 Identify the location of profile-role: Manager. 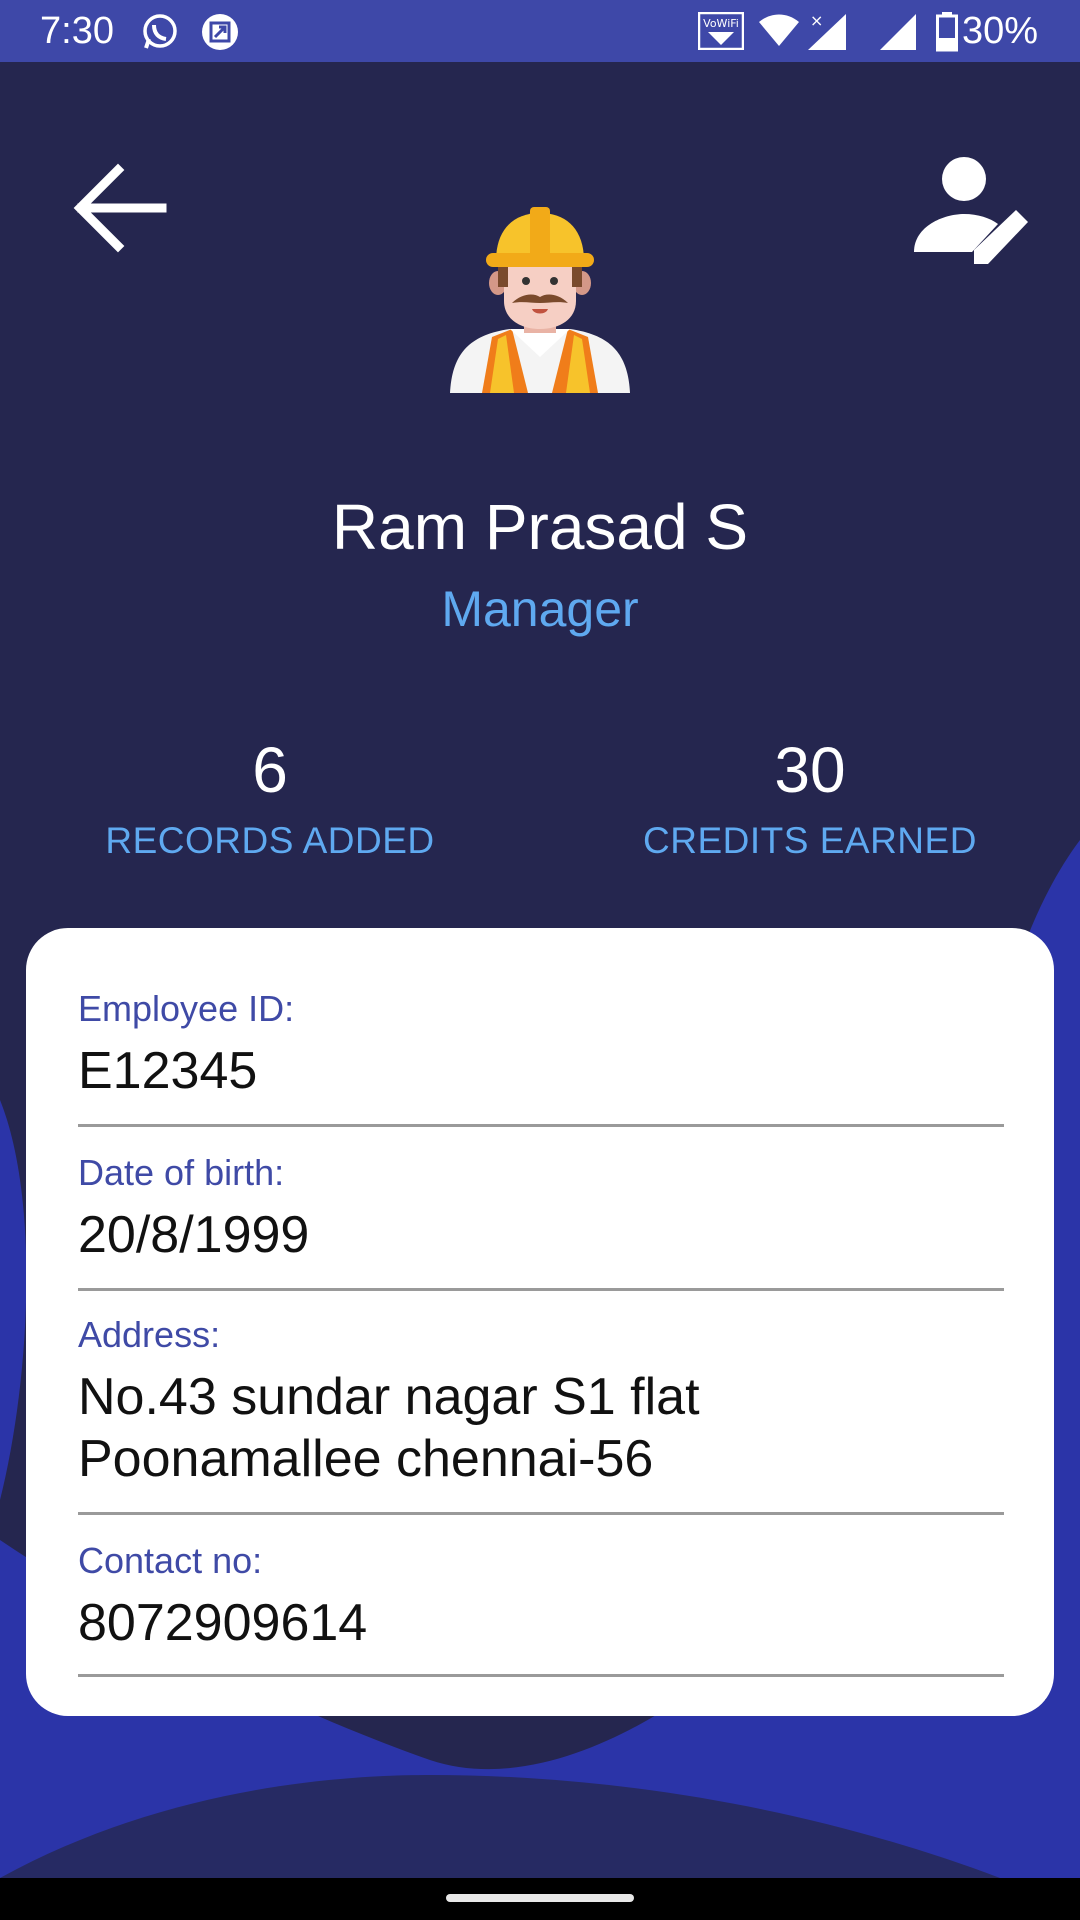
(540, 609).